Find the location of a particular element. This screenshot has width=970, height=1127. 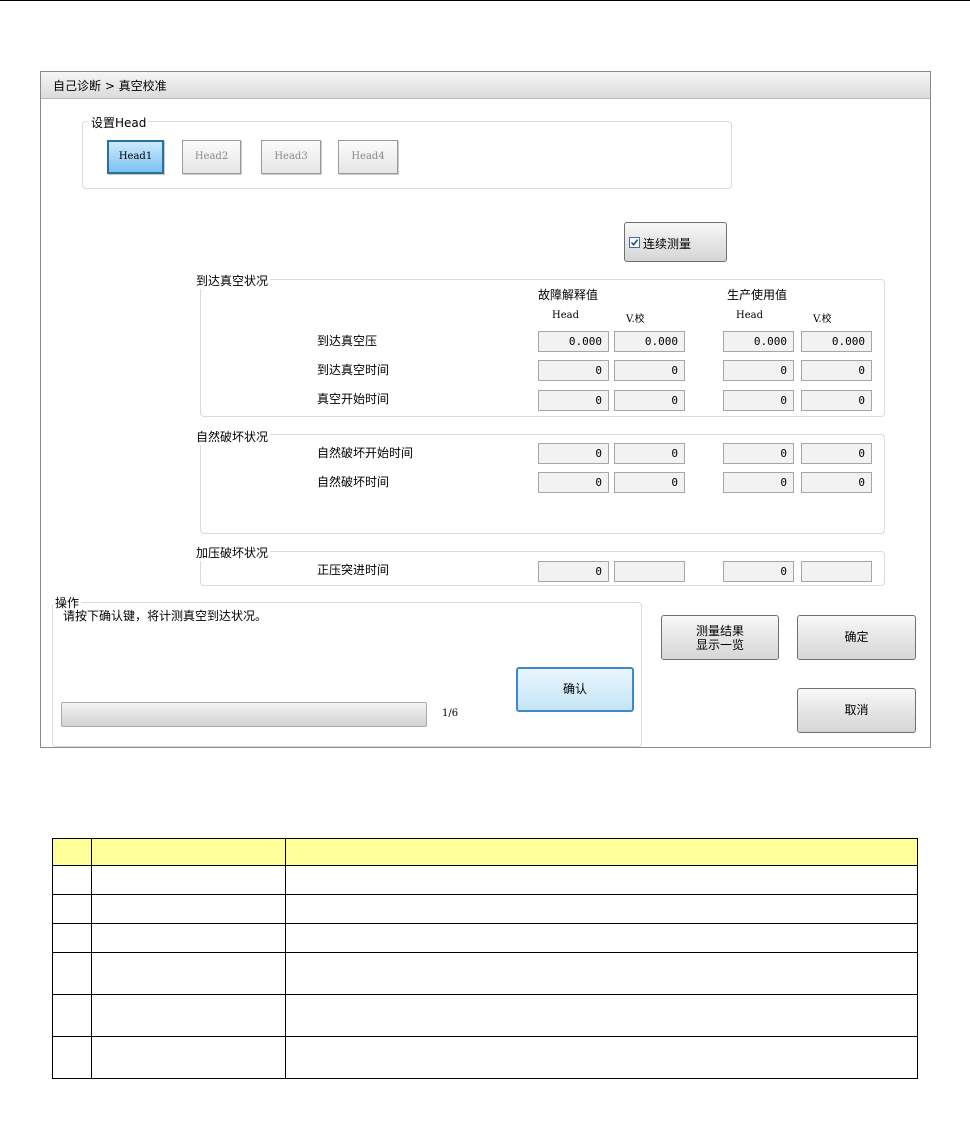

head3-button: Head3 is located at coordinates (291, 157).